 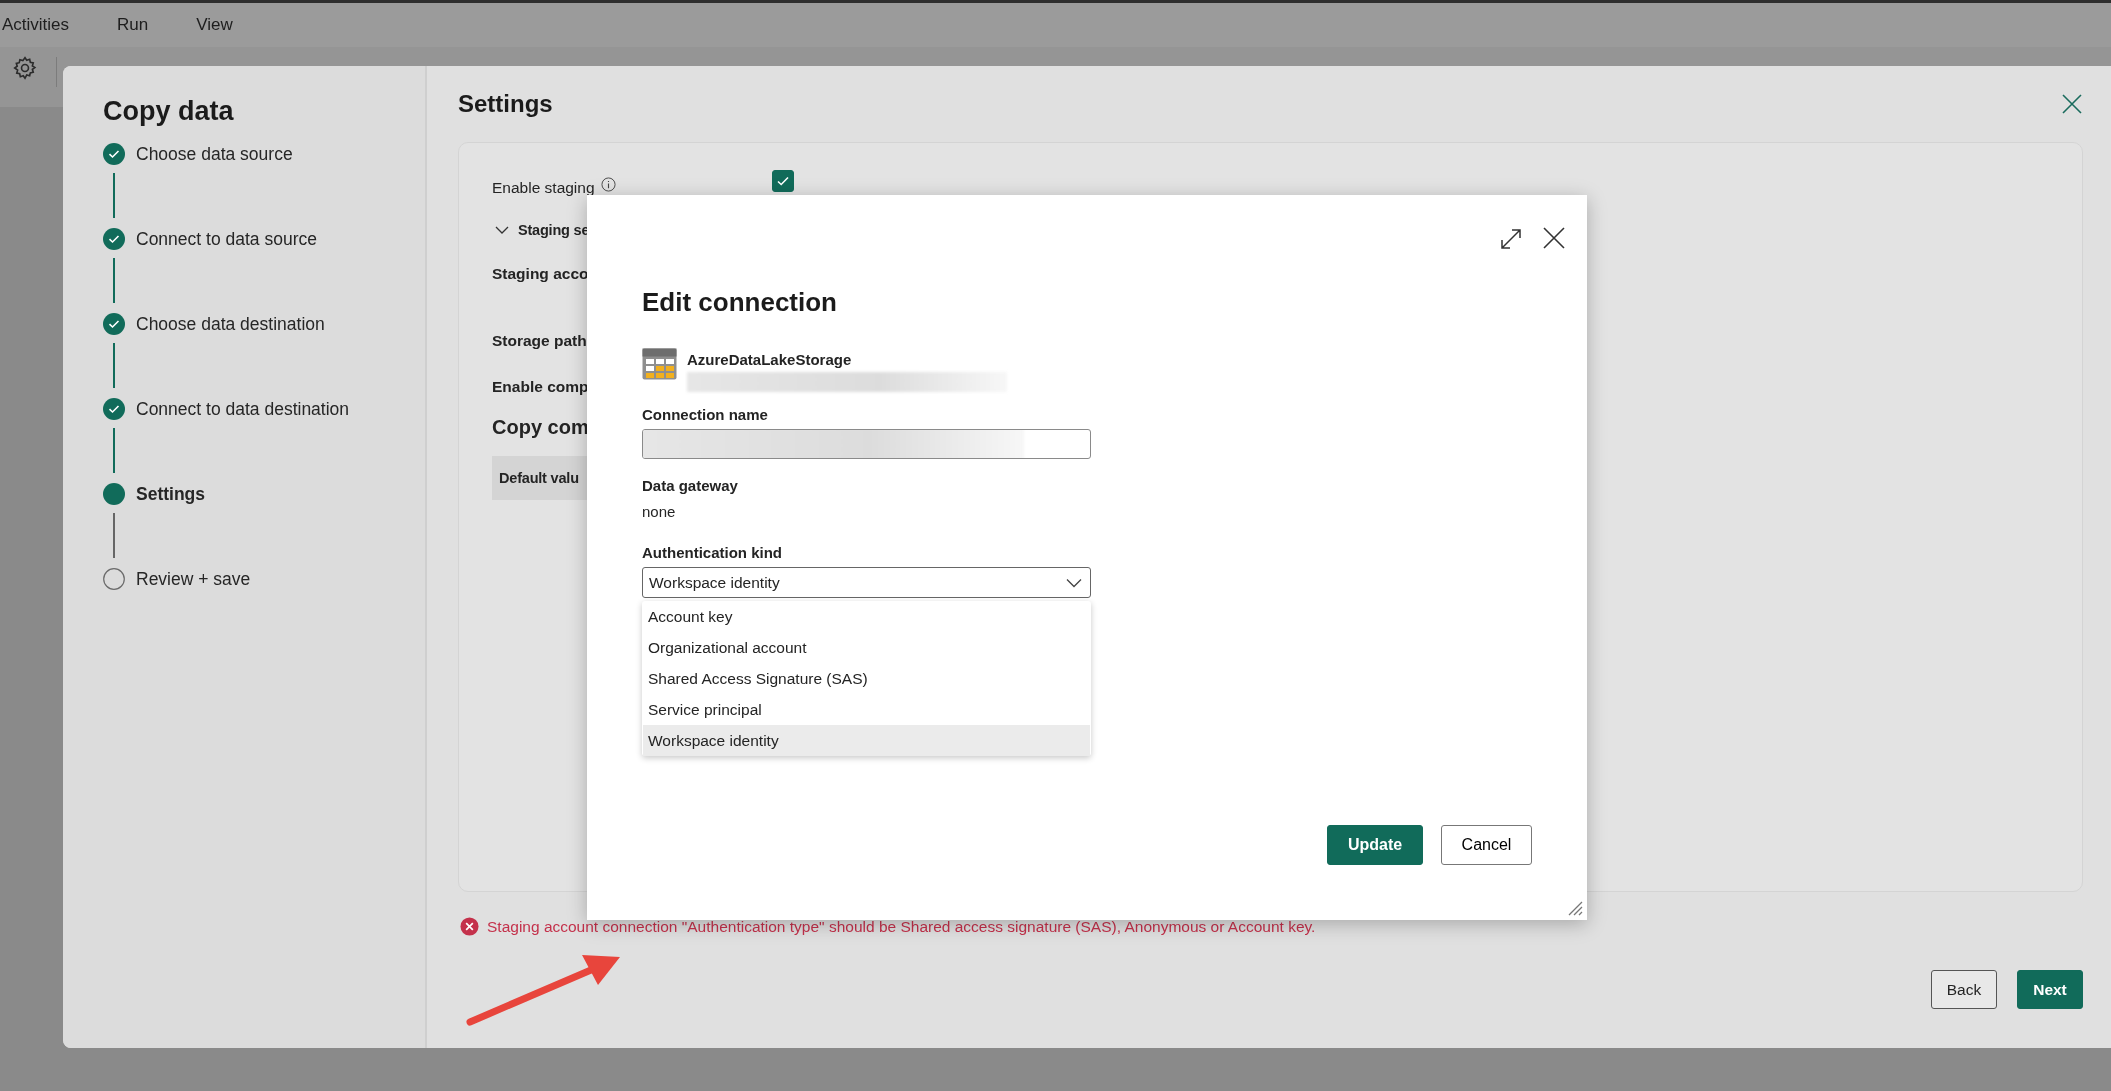 What do you see at coordinates (1375, 845) in the screenshot?
I see `update-button: Update` at bounding box center [1375, 845].